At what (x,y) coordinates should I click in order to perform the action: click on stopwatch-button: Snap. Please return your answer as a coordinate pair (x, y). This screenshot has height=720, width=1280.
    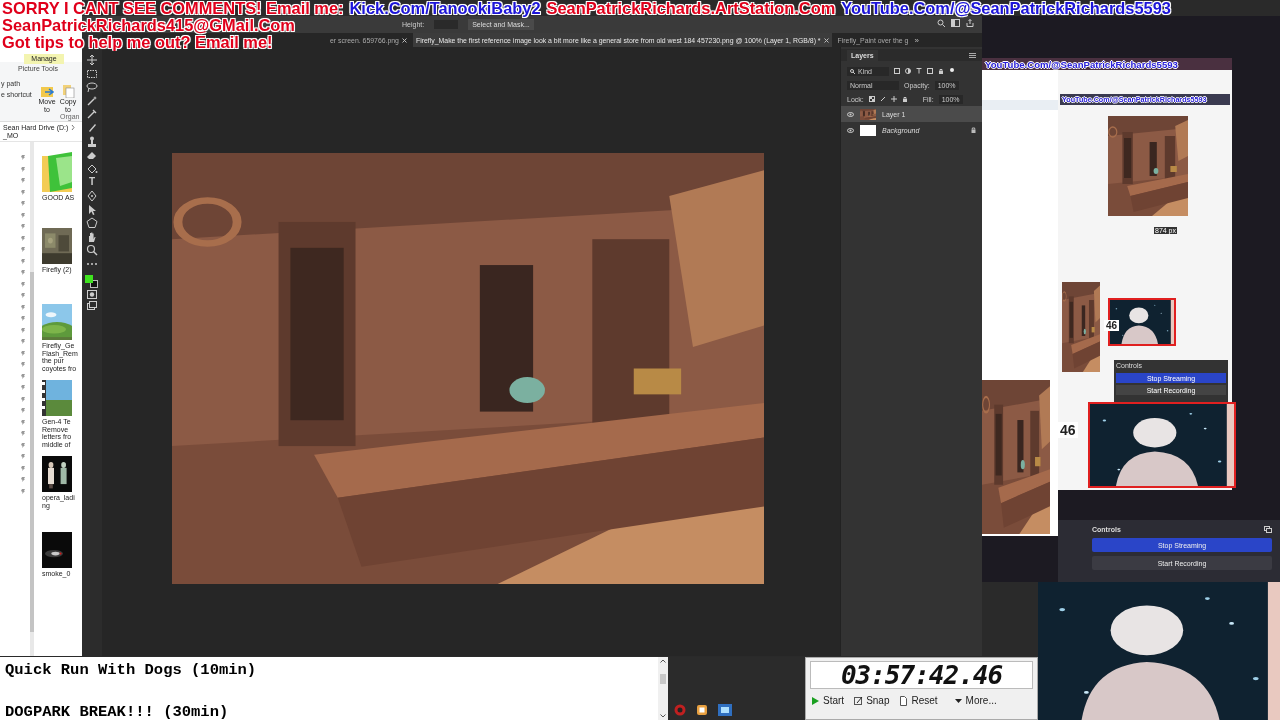
    Looking at the image, I should click on (872, 700).